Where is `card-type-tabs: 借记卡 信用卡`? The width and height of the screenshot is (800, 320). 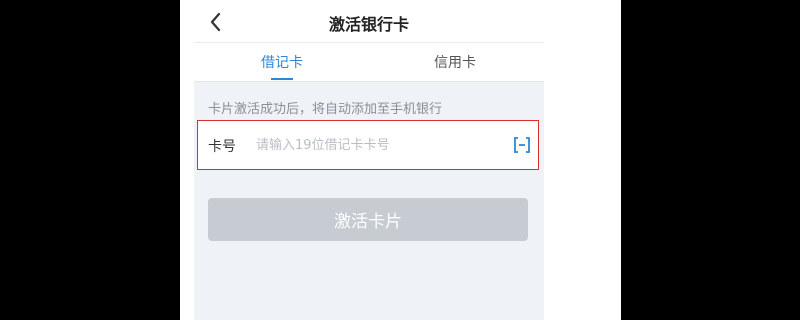
card-type-tabs: 借记卡 信用卡 is located at coordinates (369, 62).